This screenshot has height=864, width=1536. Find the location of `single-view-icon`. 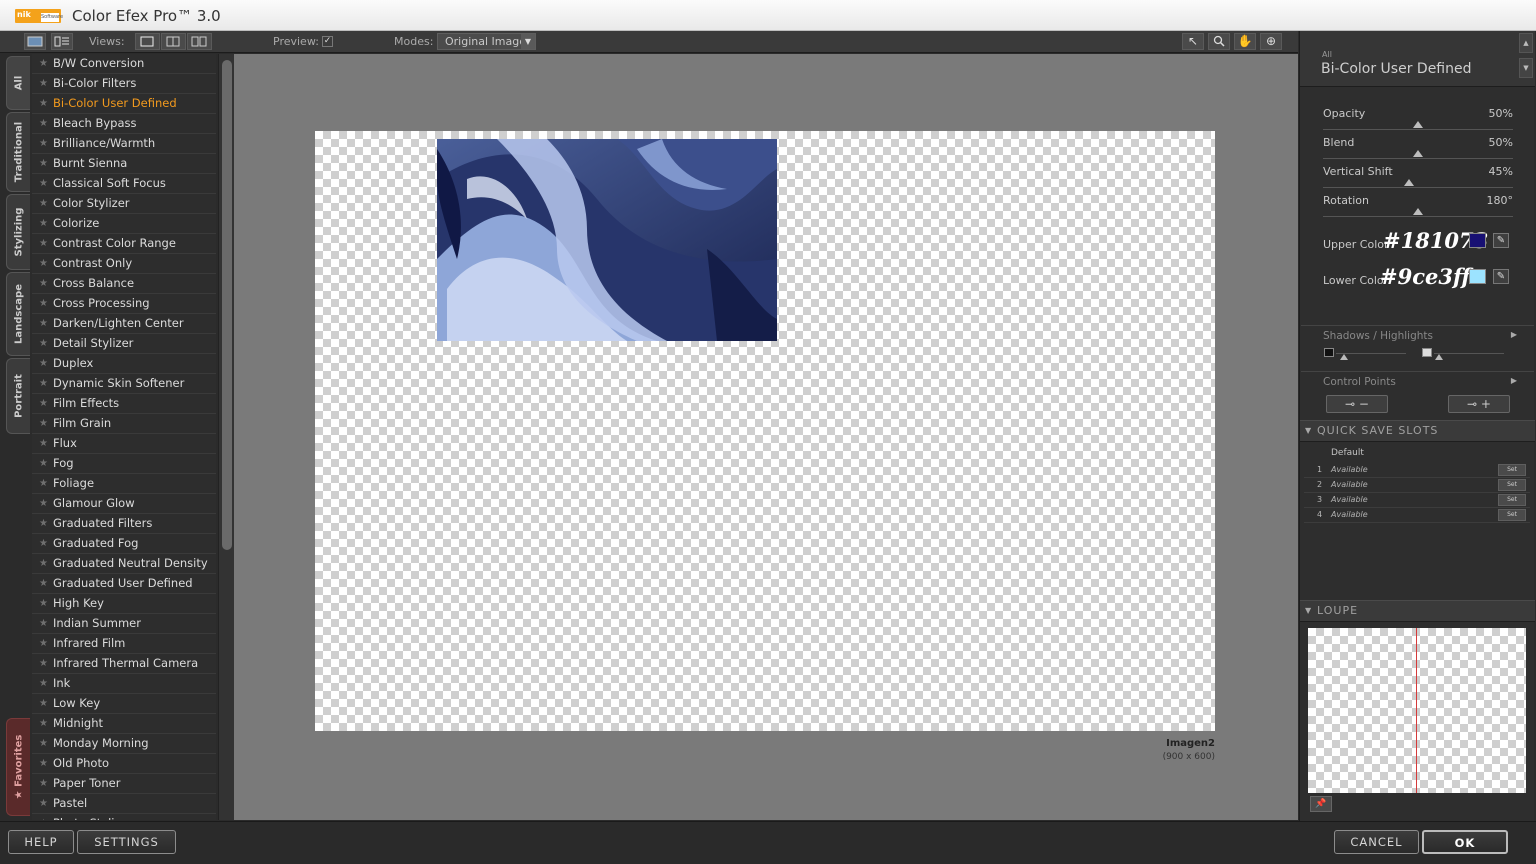

single-view-icon is located at coordinates (35, 41).